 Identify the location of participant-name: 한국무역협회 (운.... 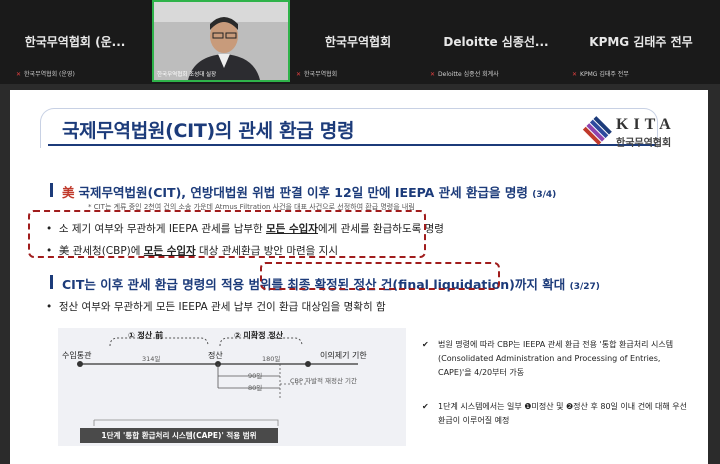
(75, 42).